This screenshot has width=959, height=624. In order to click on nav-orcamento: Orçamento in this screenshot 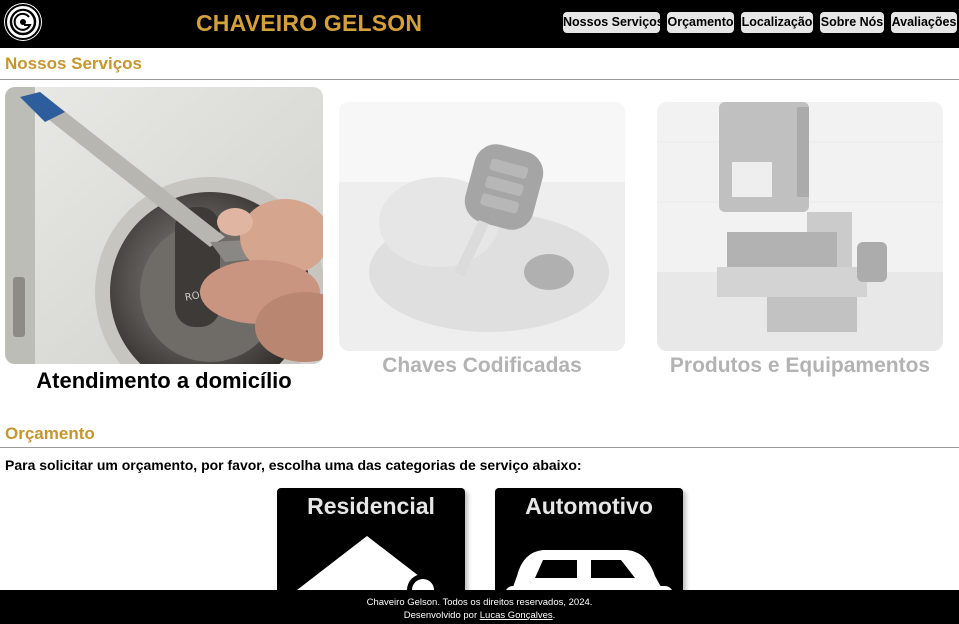, I will do `click(700, 22)`.